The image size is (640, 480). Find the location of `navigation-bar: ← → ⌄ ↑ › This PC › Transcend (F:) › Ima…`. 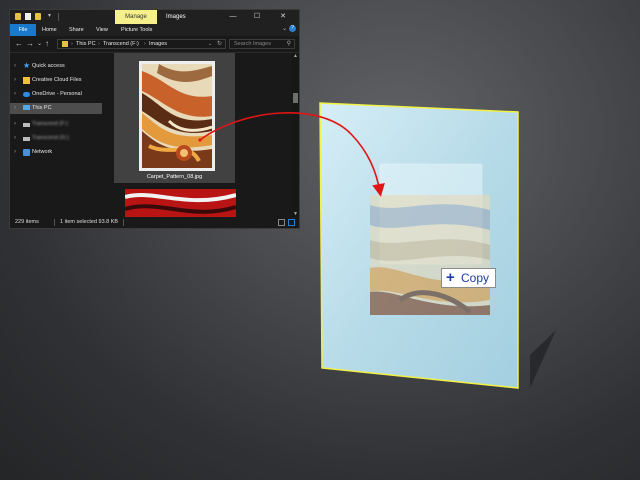

navigation-bar: ← → ⌄ ↑ › This PC › Transcend (F:) › Ima… is located at coordinates (154, 44).